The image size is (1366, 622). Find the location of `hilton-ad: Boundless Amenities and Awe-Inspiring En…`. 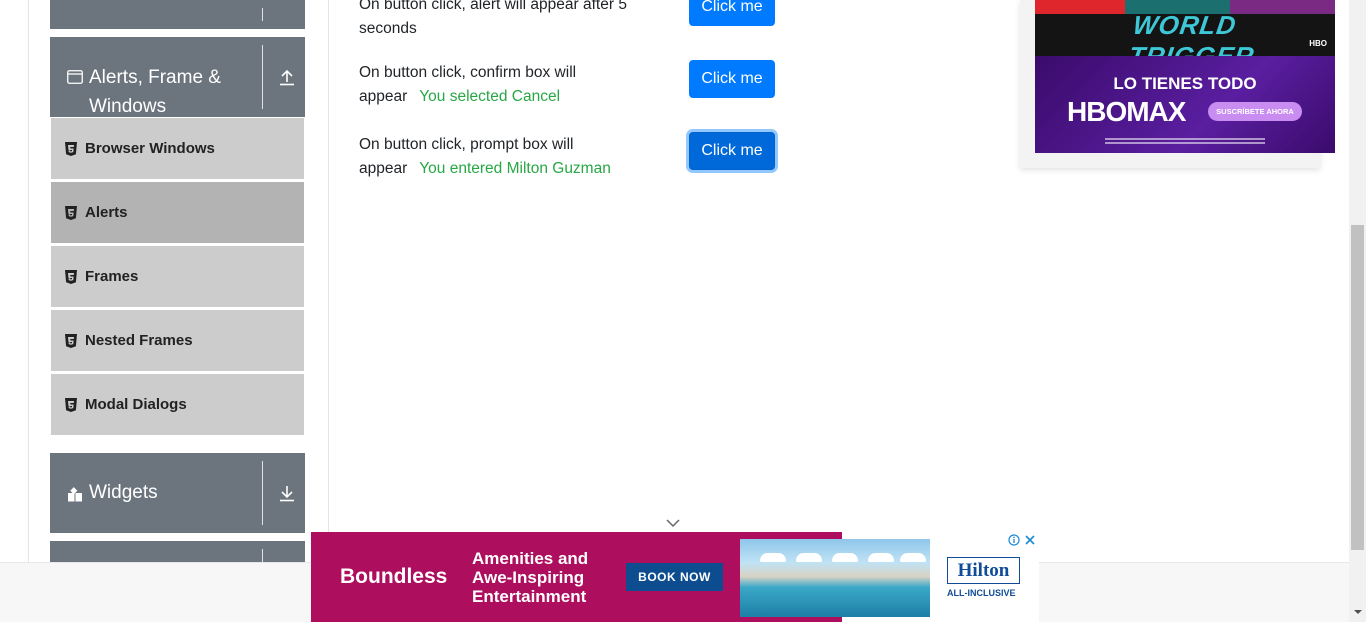

hilton-ad: Boundless Amenities and Awe-Inspiring En… is located at coordinates (675, 577).